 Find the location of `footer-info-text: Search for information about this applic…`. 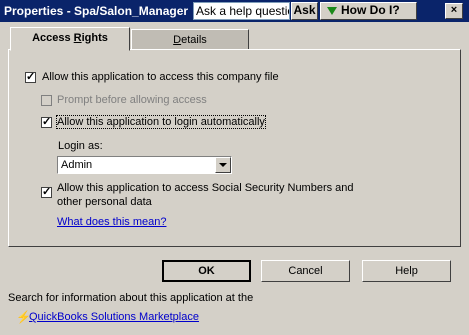

footer-info-text: Search for information about this applic… is located at coordinates (131, 298).